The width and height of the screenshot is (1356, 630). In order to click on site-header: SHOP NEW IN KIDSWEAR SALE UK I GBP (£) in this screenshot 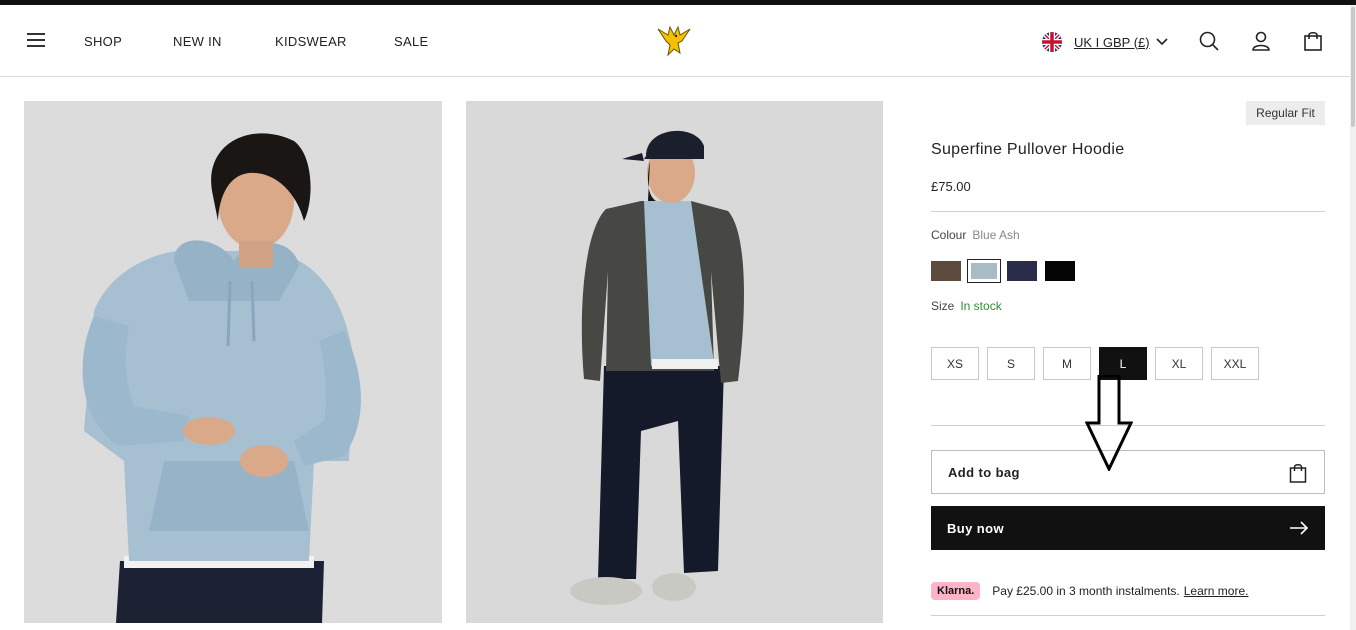, I will do `click(675, 41)`.